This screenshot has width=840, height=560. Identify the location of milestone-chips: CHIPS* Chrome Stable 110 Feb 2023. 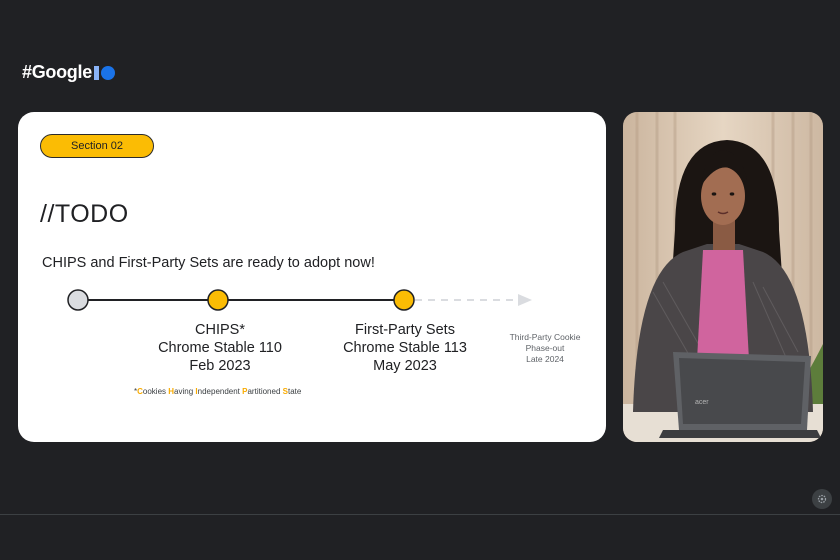
(220, 348).